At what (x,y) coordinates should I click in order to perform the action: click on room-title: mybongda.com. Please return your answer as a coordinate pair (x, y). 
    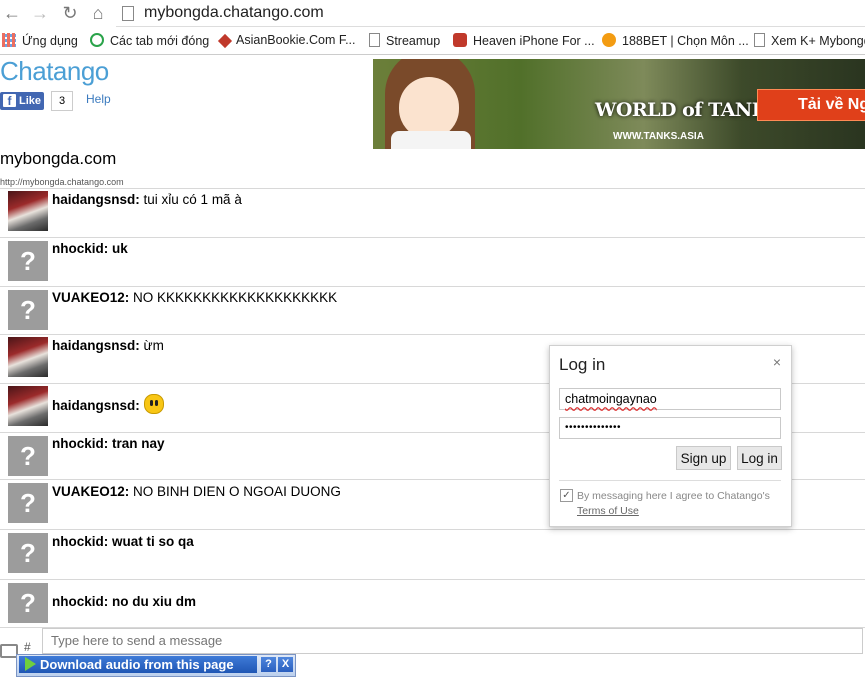
    Looking at the image, I should click on (58, 158).